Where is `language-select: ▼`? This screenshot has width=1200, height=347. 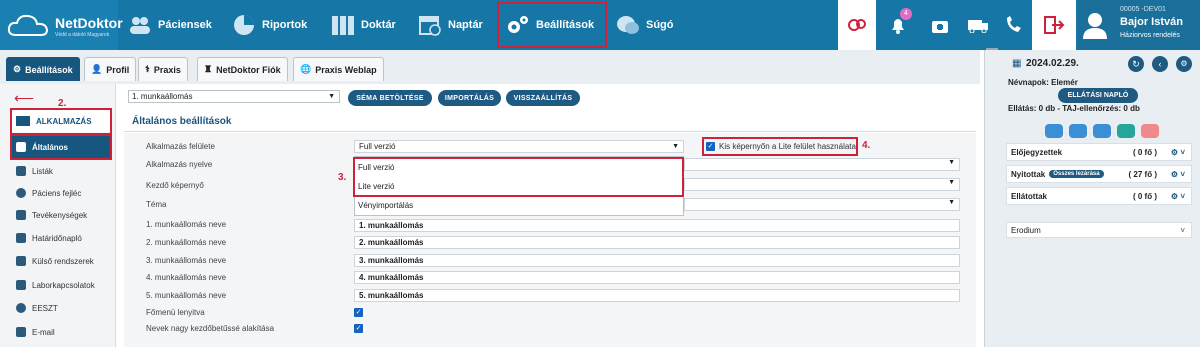
language-select: ▼ is located at coordinates (822, 164).